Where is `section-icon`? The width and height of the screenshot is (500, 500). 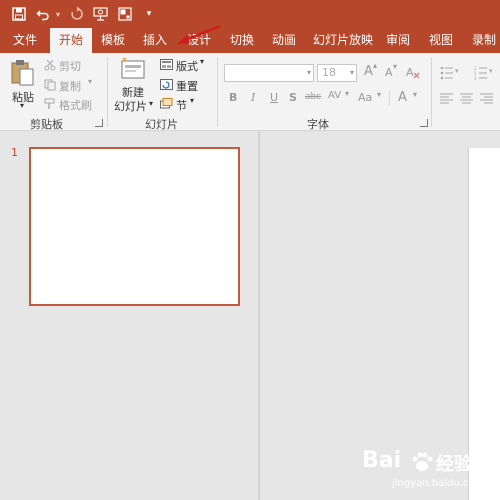
section-icon is located at coordinates (166, 103).